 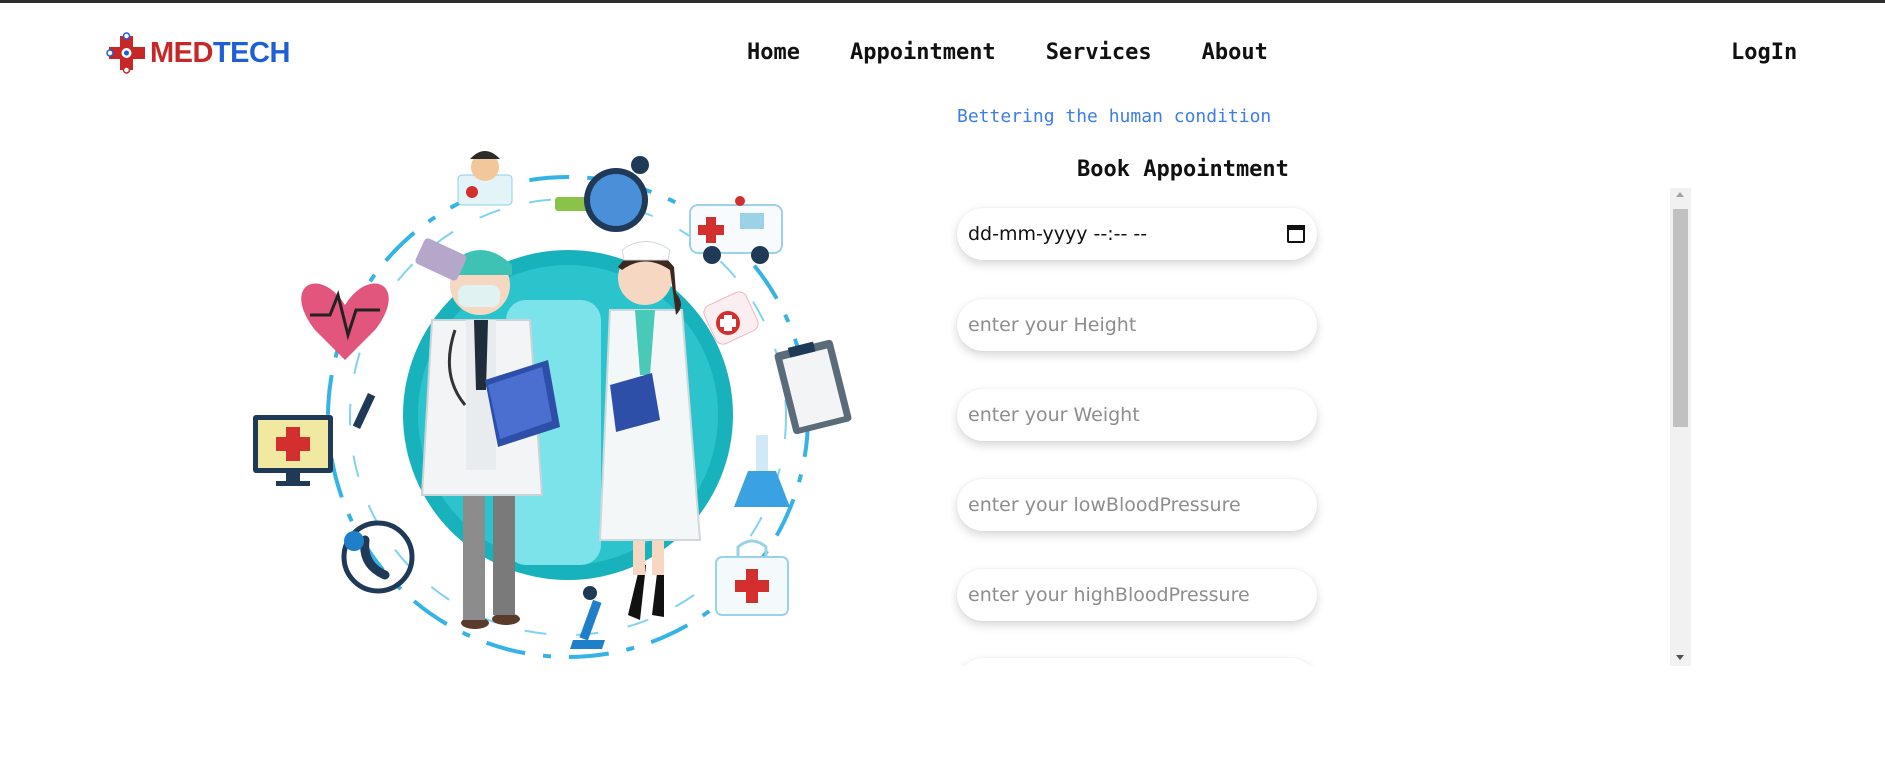 What do you see at coordinates (1296, 234) in the screenshot?
I see `calendar-icon` at bounding box center [1296, 234].